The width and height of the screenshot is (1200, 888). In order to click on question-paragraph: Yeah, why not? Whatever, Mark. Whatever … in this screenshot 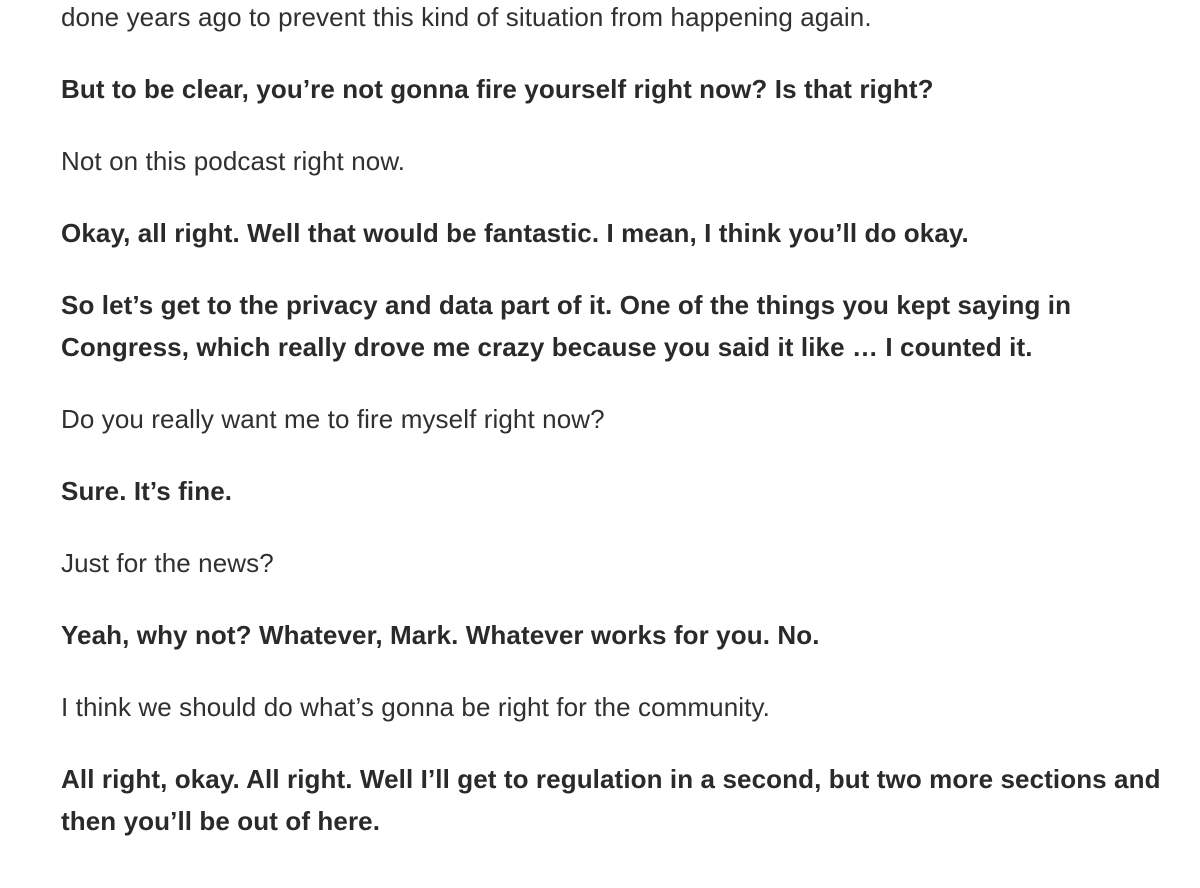, I will do `click(440, 635)`.